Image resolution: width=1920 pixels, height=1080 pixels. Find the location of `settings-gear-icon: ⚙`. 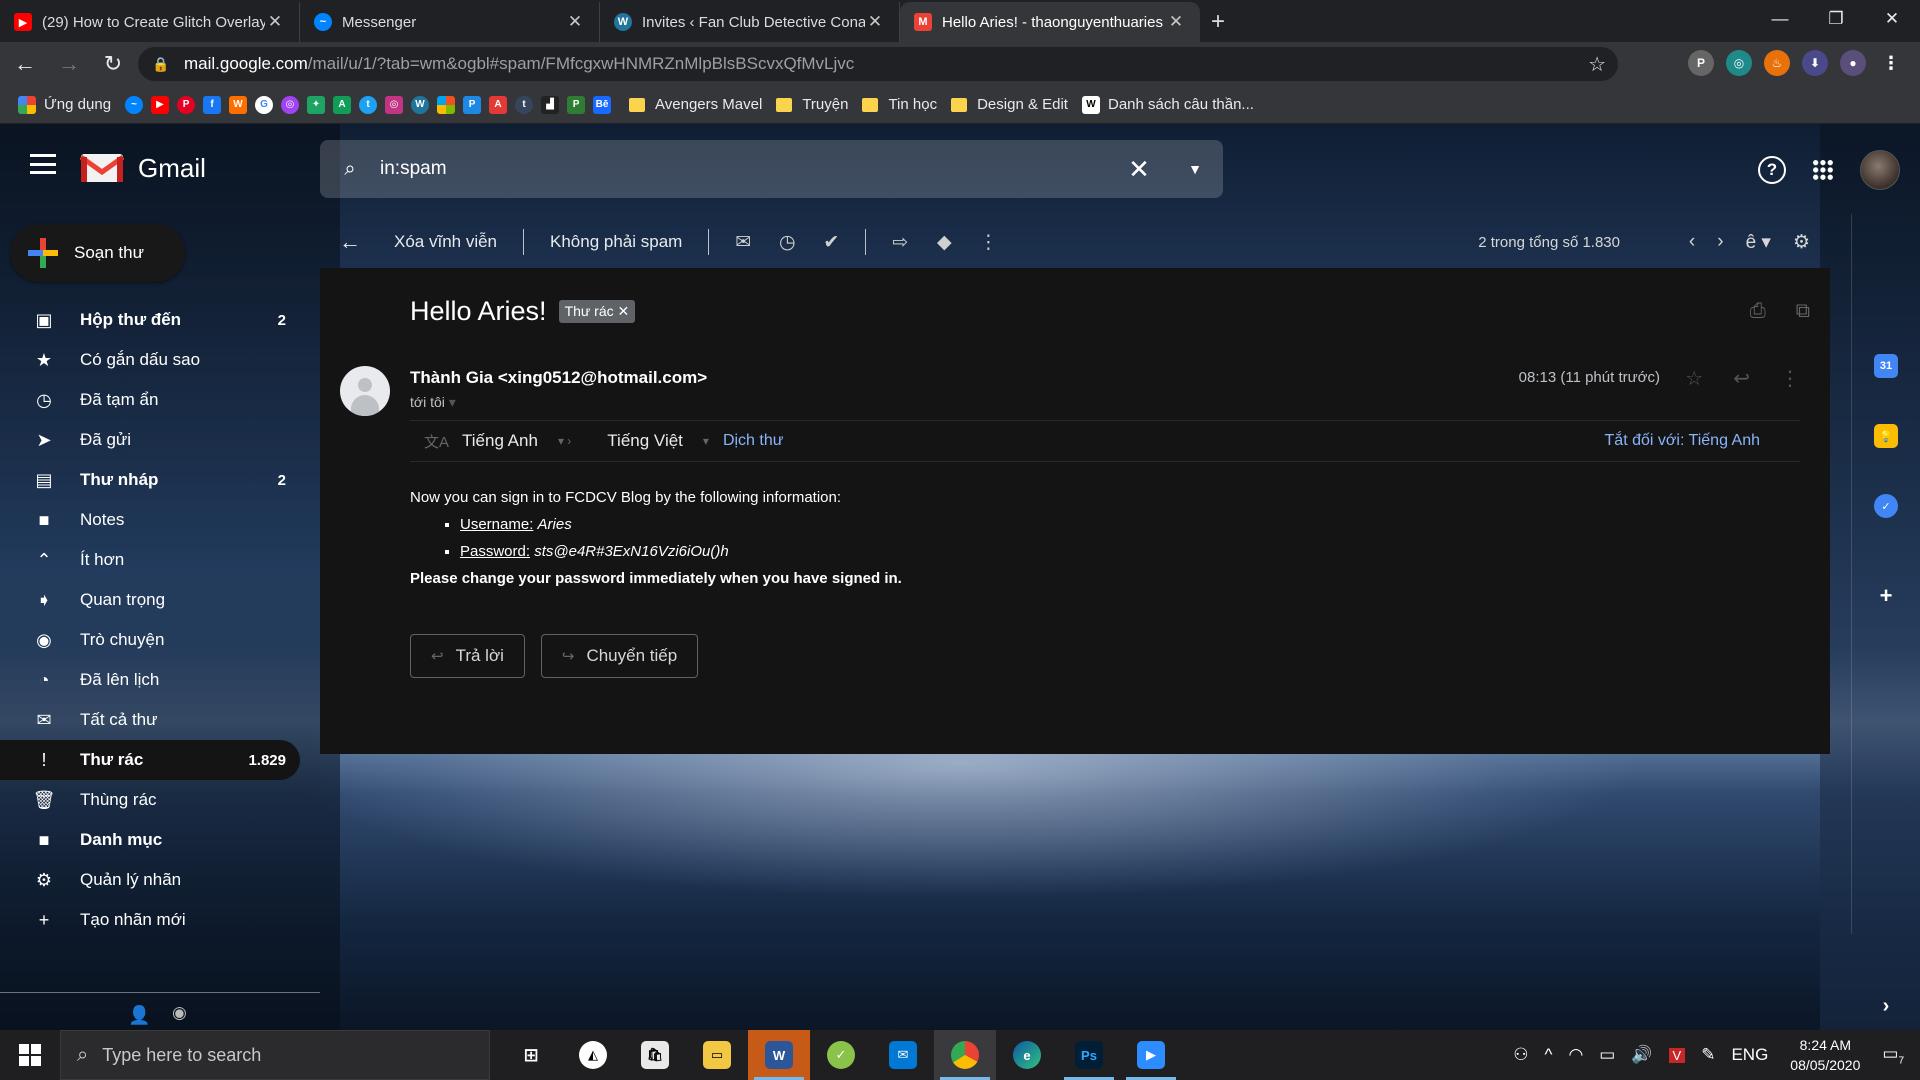

settings-gear-icon: ⚙ is located at coordinates (1801, 242).